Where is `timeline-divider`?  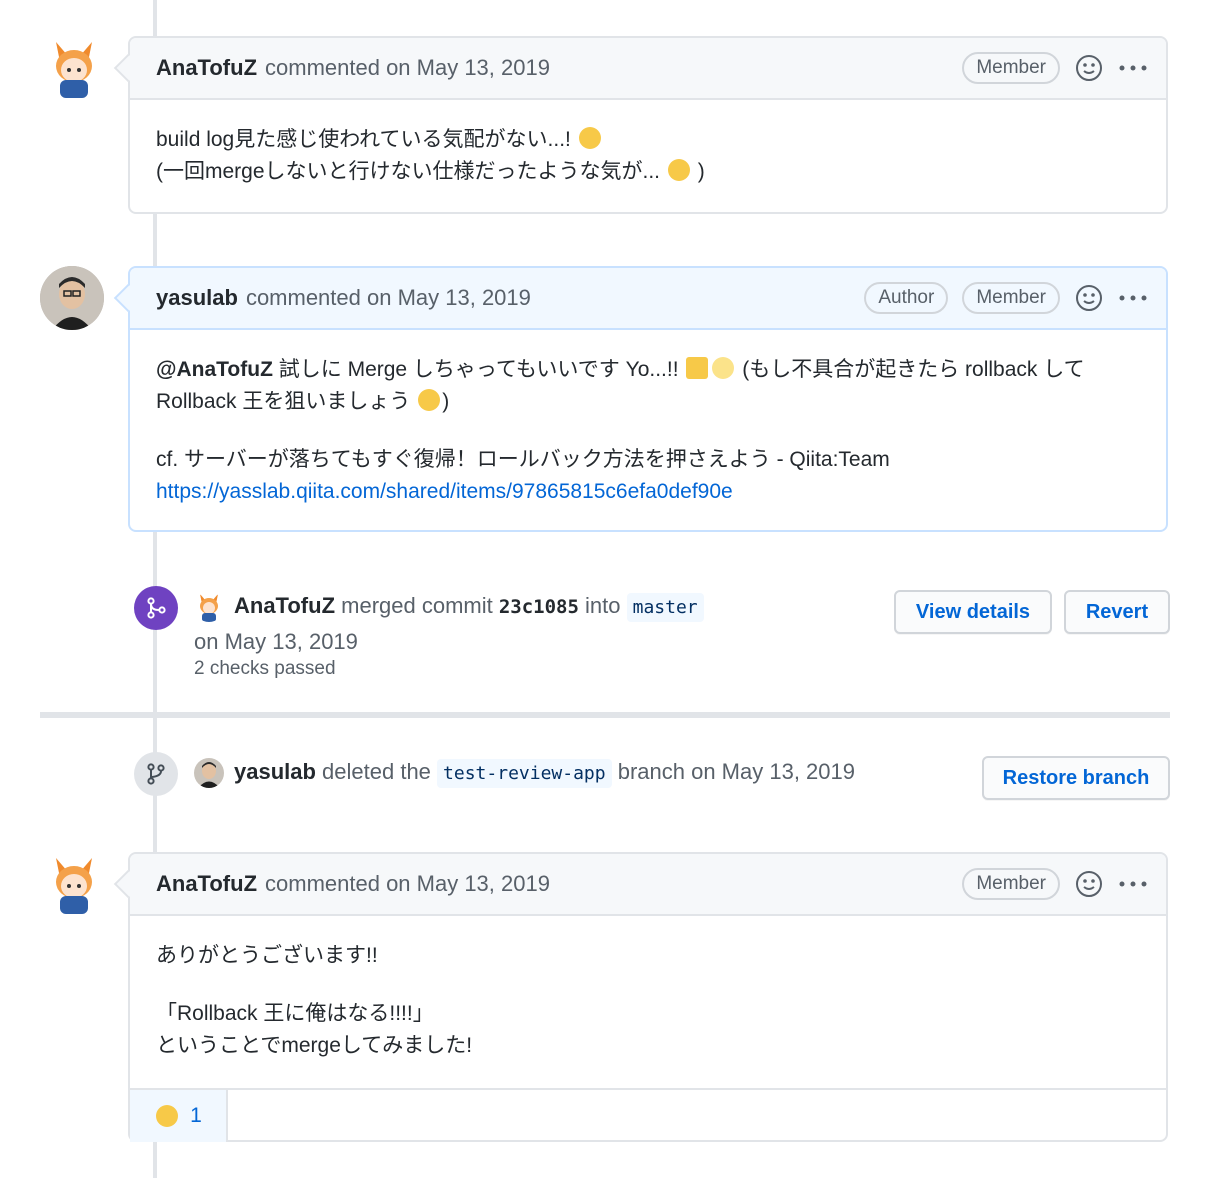 timeline-divider is located at coordinates (605, 715).